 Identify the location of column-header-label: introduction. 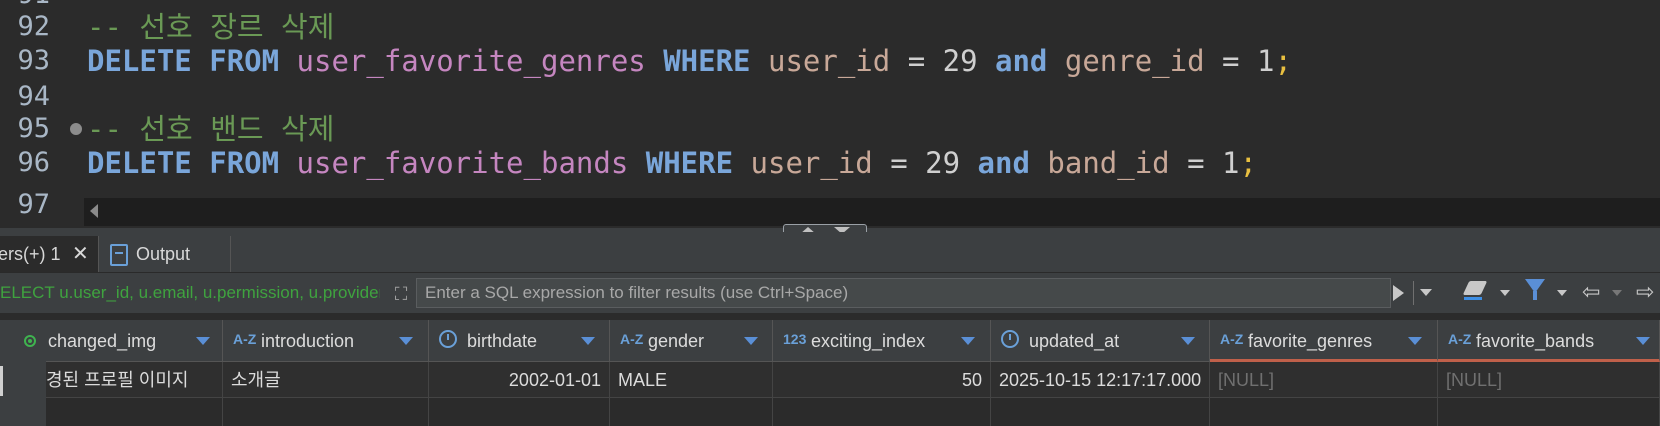
(308, 341).